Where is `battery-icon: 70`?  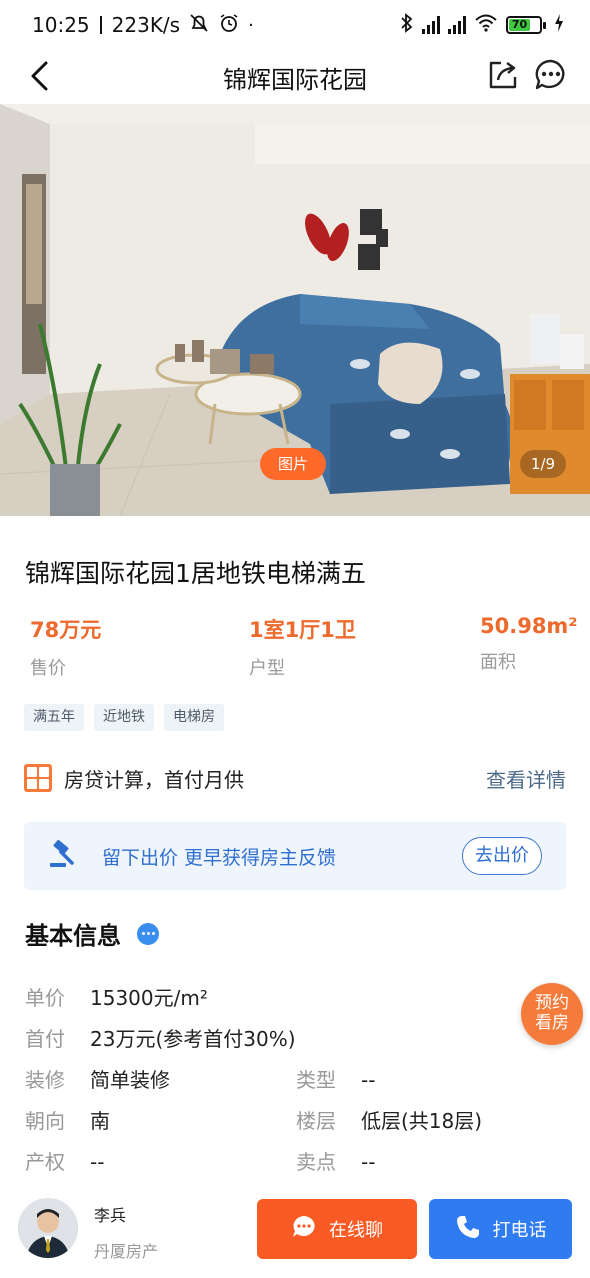 battery-icon: 70 is located at coordinates (526, 25).